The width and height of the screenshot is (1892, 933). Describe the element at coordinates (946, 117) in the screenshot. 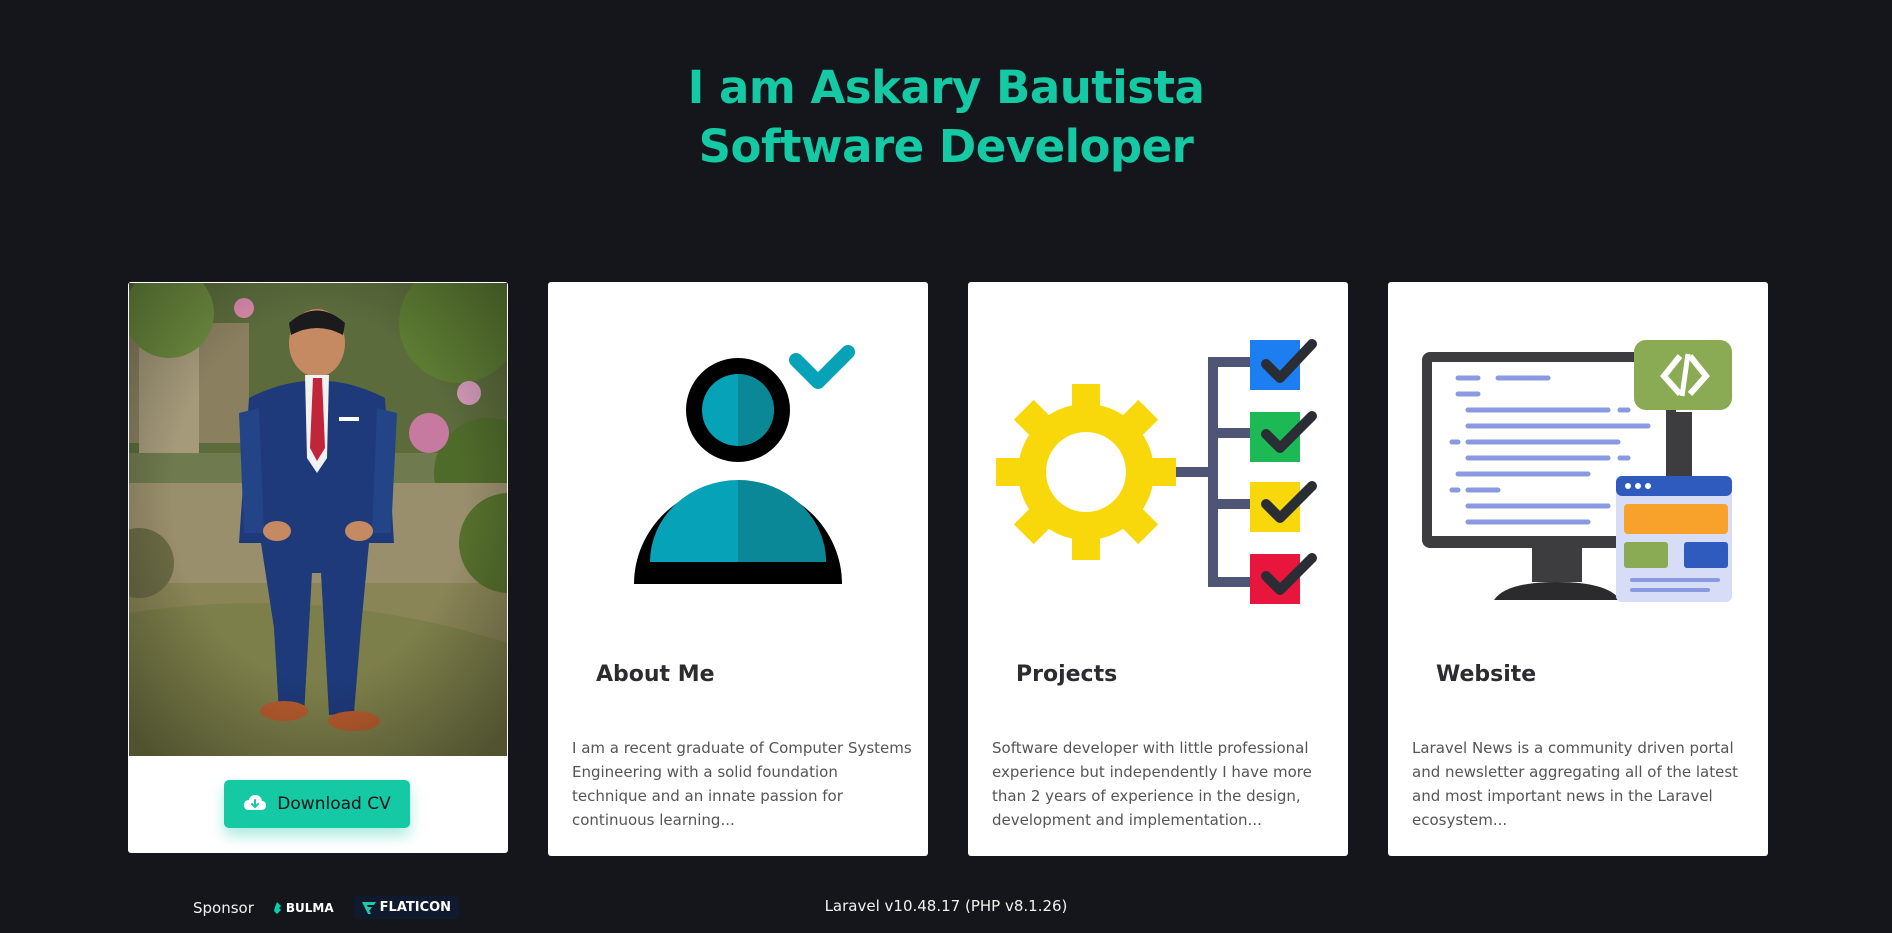

I see `hero-heading: I am Askary Bautista Software Developer` at that location.